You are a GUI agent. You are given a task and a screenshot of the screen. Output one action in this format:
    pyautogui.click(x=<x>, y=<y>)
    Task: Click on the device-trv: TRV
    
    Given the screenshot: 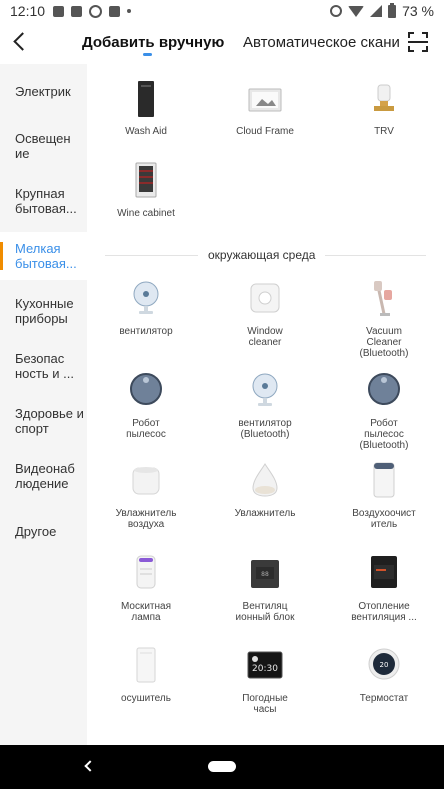 What is the action you would take?
    pyautogui.click(x=384, y=108)
    